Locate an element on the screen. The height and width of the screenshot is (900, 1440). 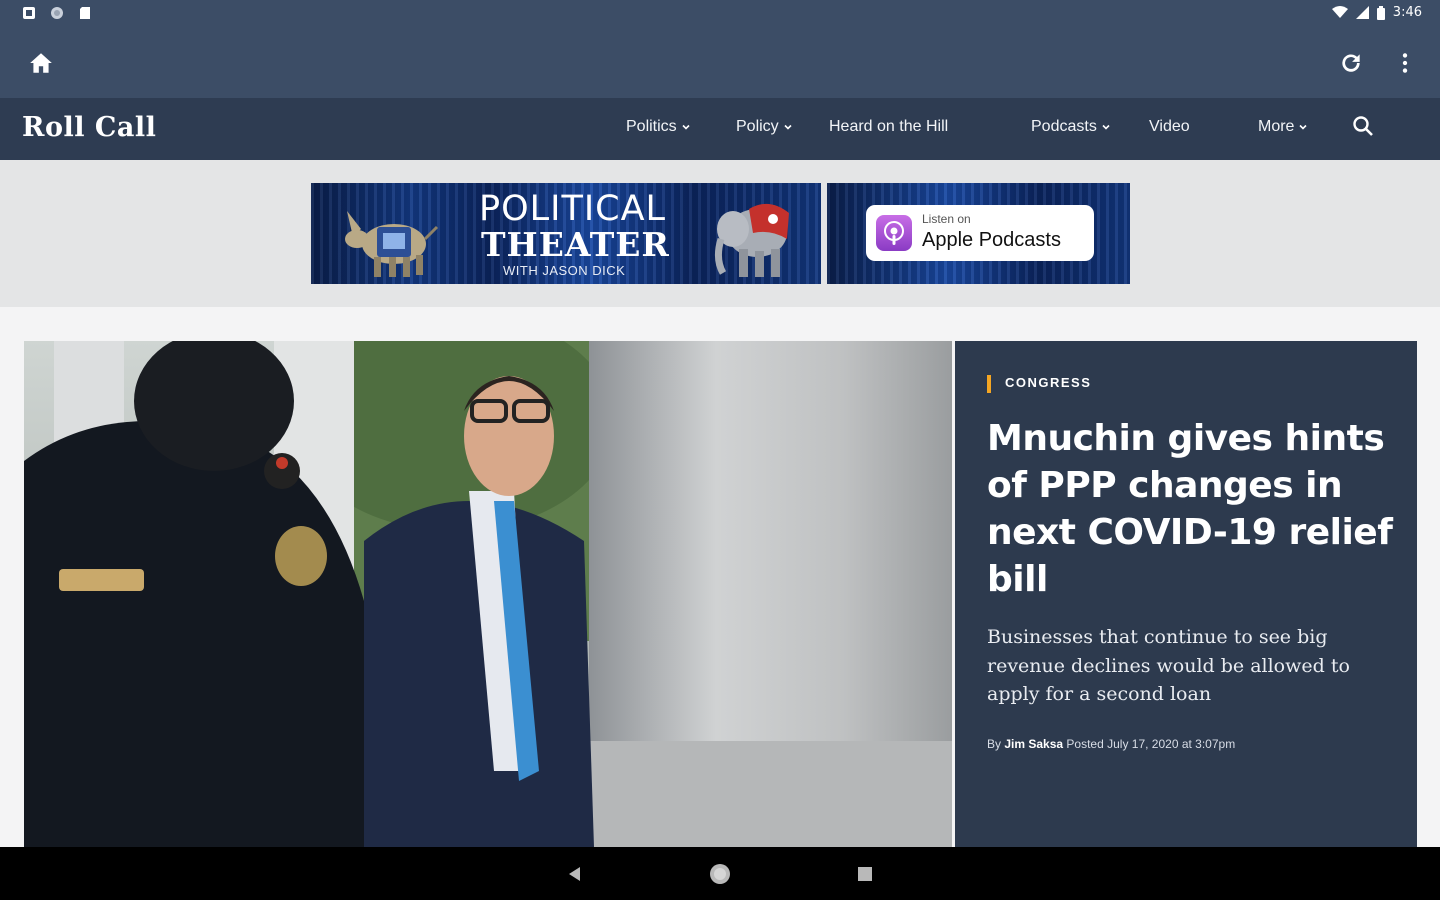
back-icon is located at coordinates (575, 874).